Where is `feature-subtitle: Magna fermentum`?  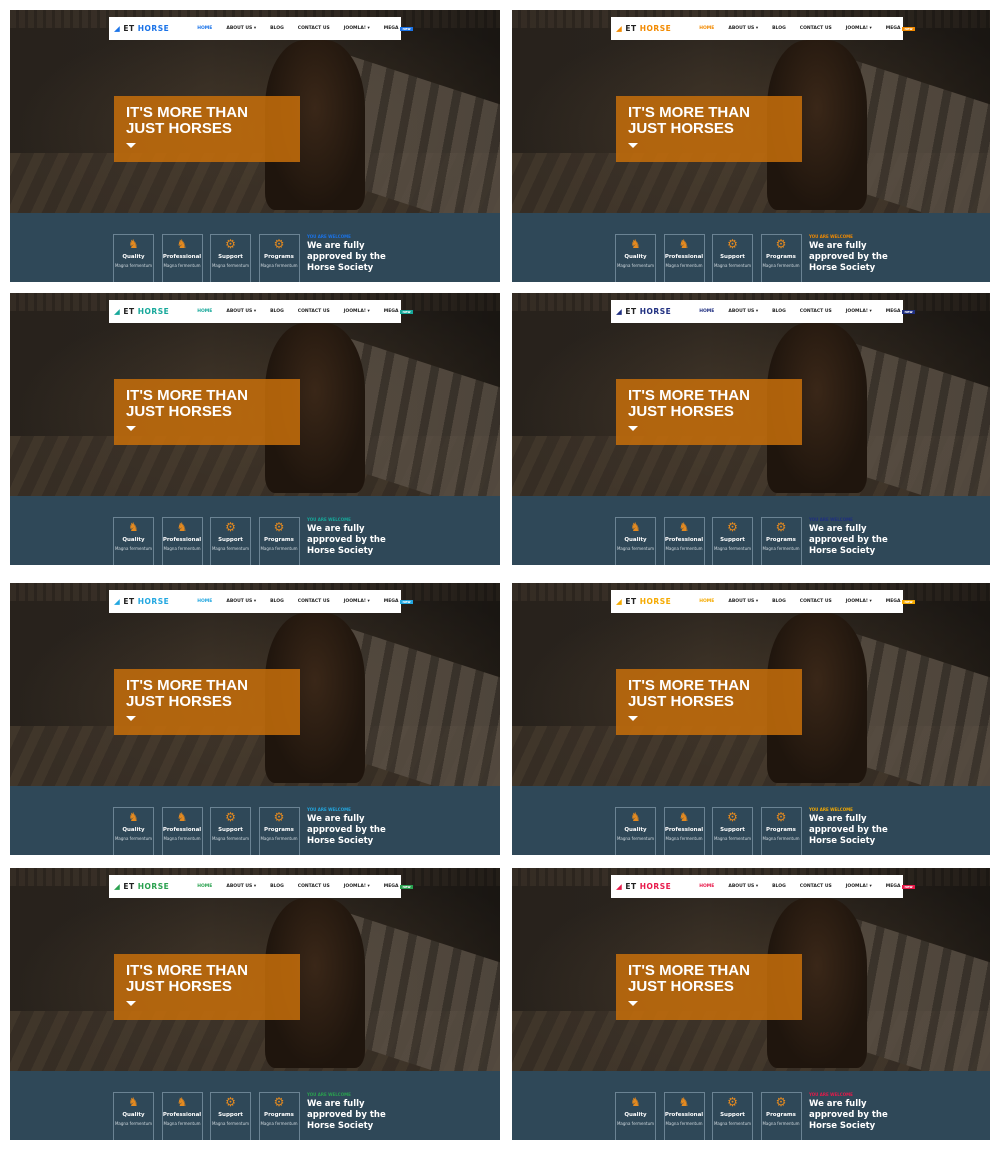 feature-subtitle: Magna fermentum is located at coordinates (684, 265).